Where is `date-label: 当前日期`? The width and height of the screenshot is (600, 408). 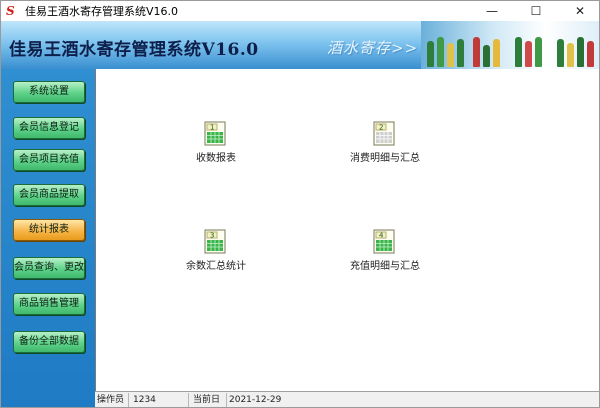 date-label: 当前日期 is located at coordinates (209, 400).